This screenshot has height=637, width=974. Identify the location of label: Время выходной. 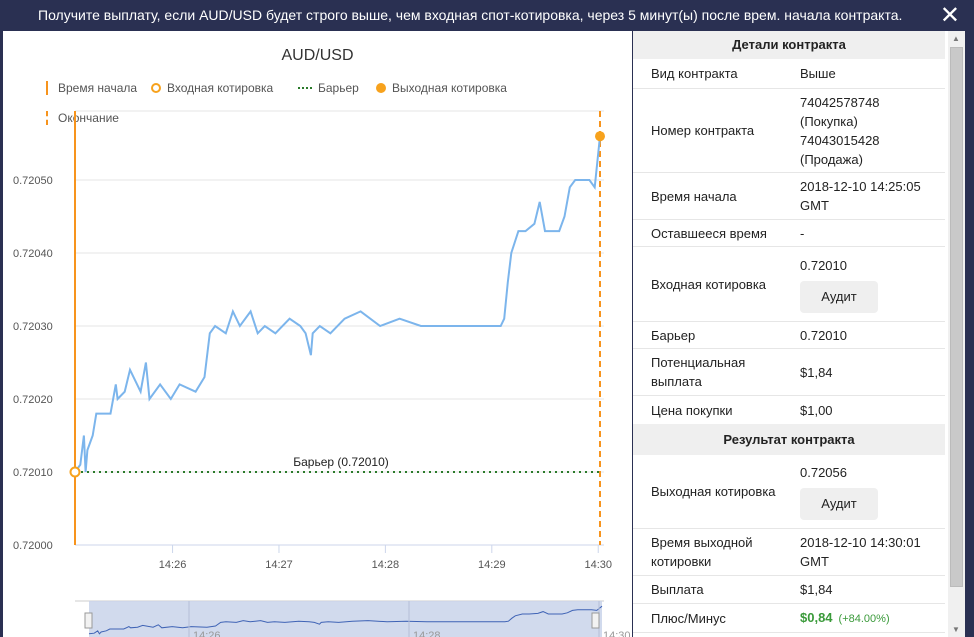
(702, 542).